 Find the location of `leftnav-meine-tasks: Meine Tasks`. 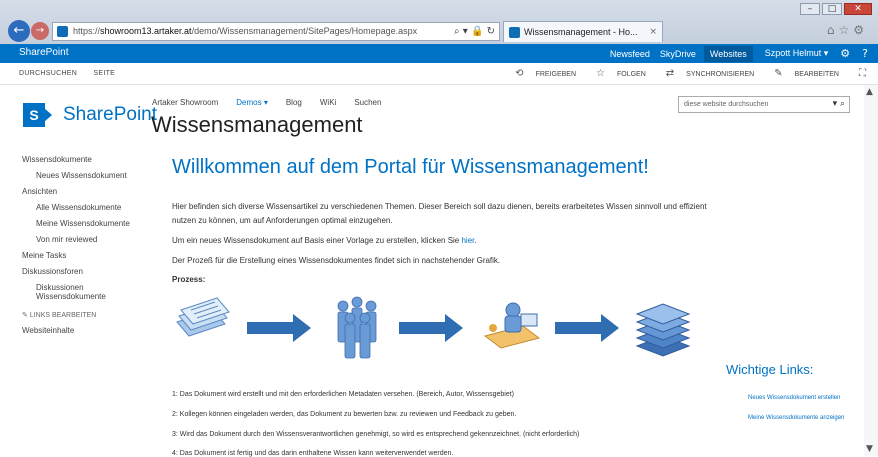

leftnav-meine-tasks: Meine Tasks is located at coordinates (84, 255).